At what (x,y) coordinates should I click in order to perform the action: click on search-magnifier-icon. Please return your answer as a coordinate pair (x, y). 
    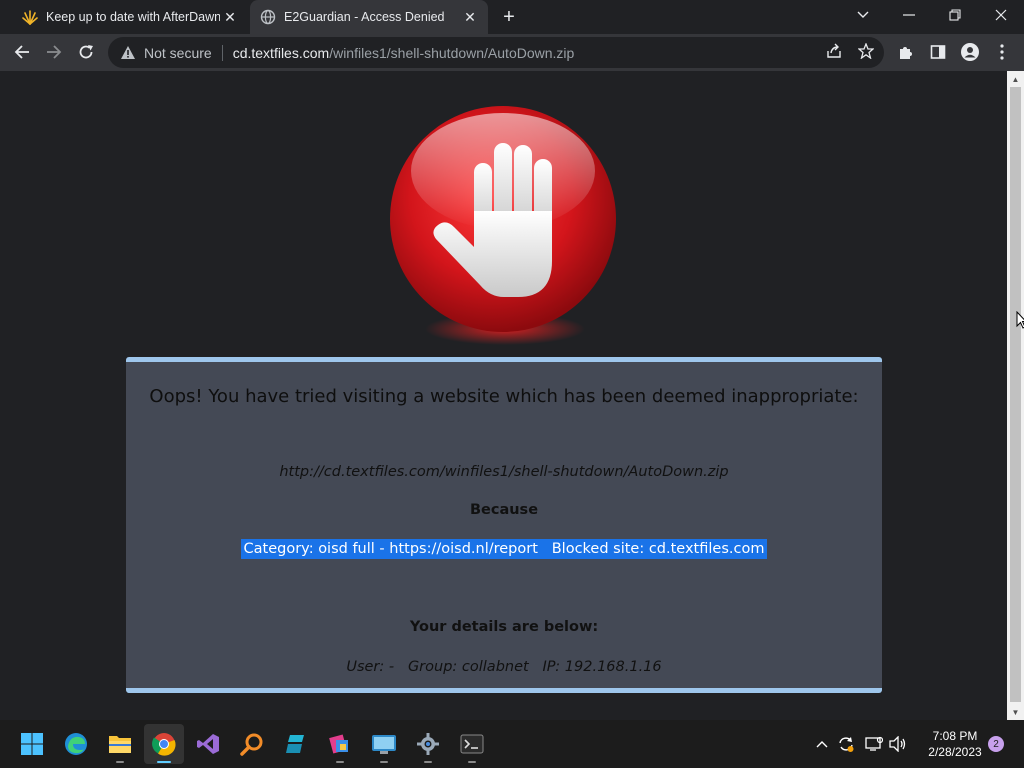
    Looking at the image, I should click on (252, 744).